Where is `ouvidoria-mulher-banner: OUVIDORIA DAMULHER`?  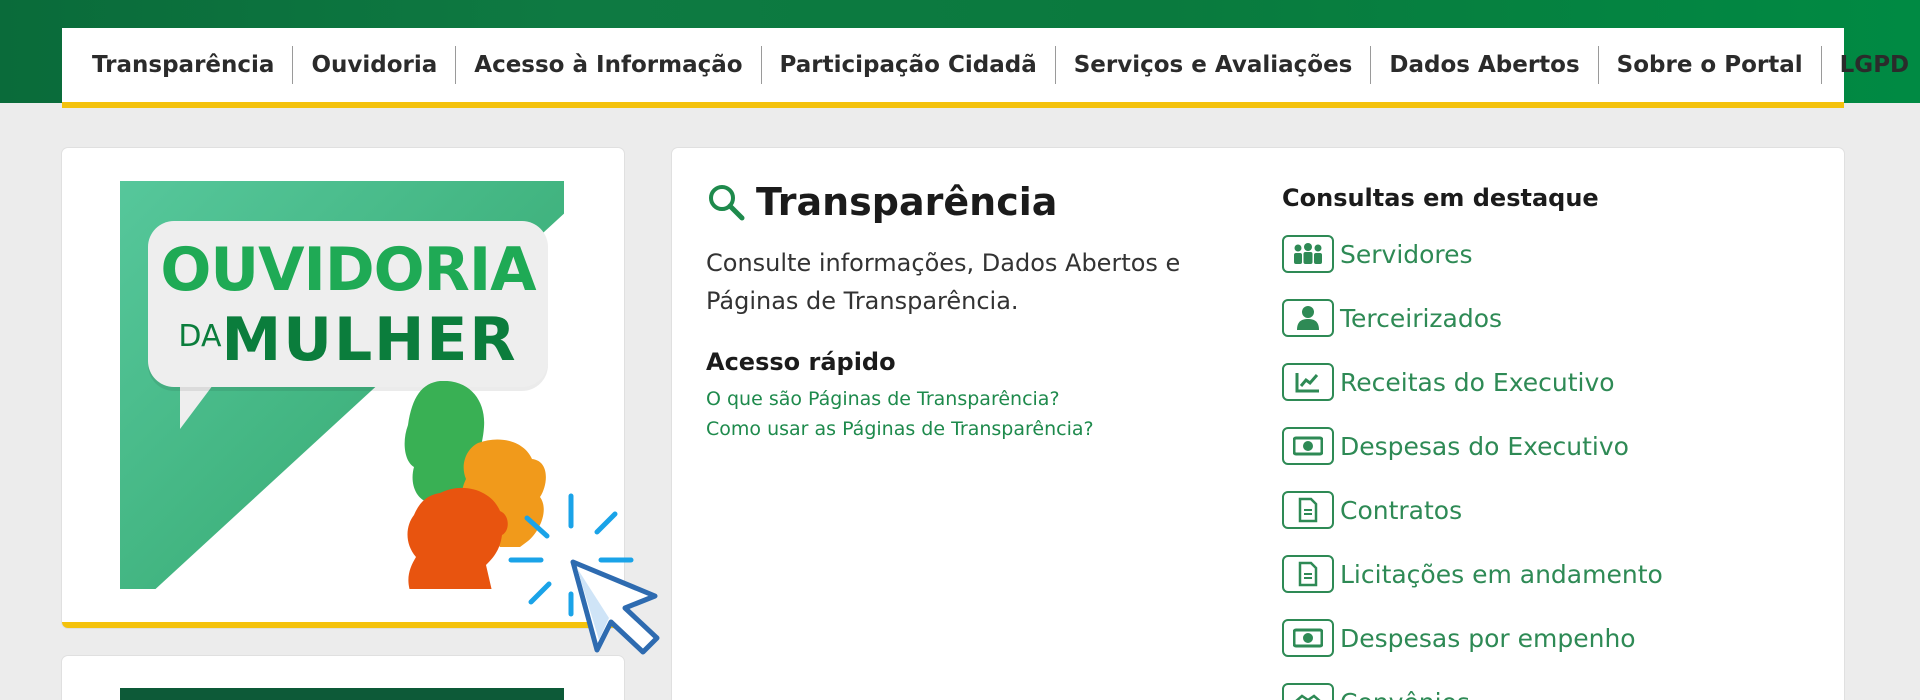
ouvidoria-mulher-banner: OUVIDORIA DAMULHER is located at coordinates (342, 385).